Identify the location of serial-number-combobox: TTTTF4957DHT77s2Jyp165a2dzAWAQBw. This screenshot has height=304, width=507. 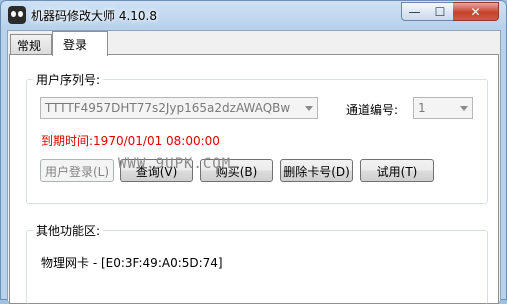
(179, 108).